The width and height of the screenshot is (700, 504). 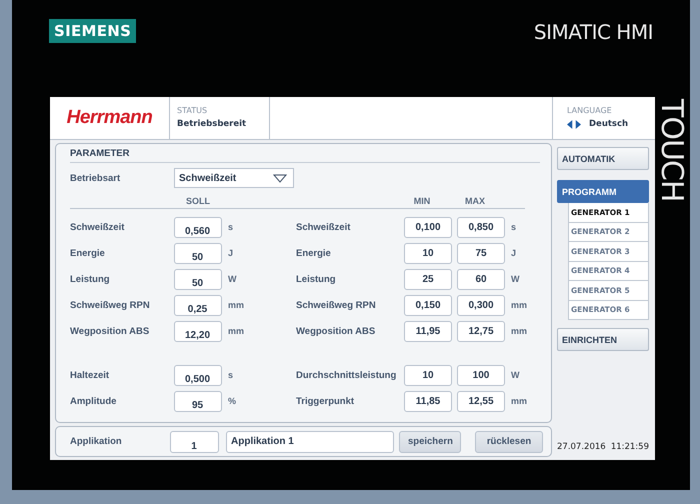 I want to click on field-label: Amplitude, so click(x=94, y=401).